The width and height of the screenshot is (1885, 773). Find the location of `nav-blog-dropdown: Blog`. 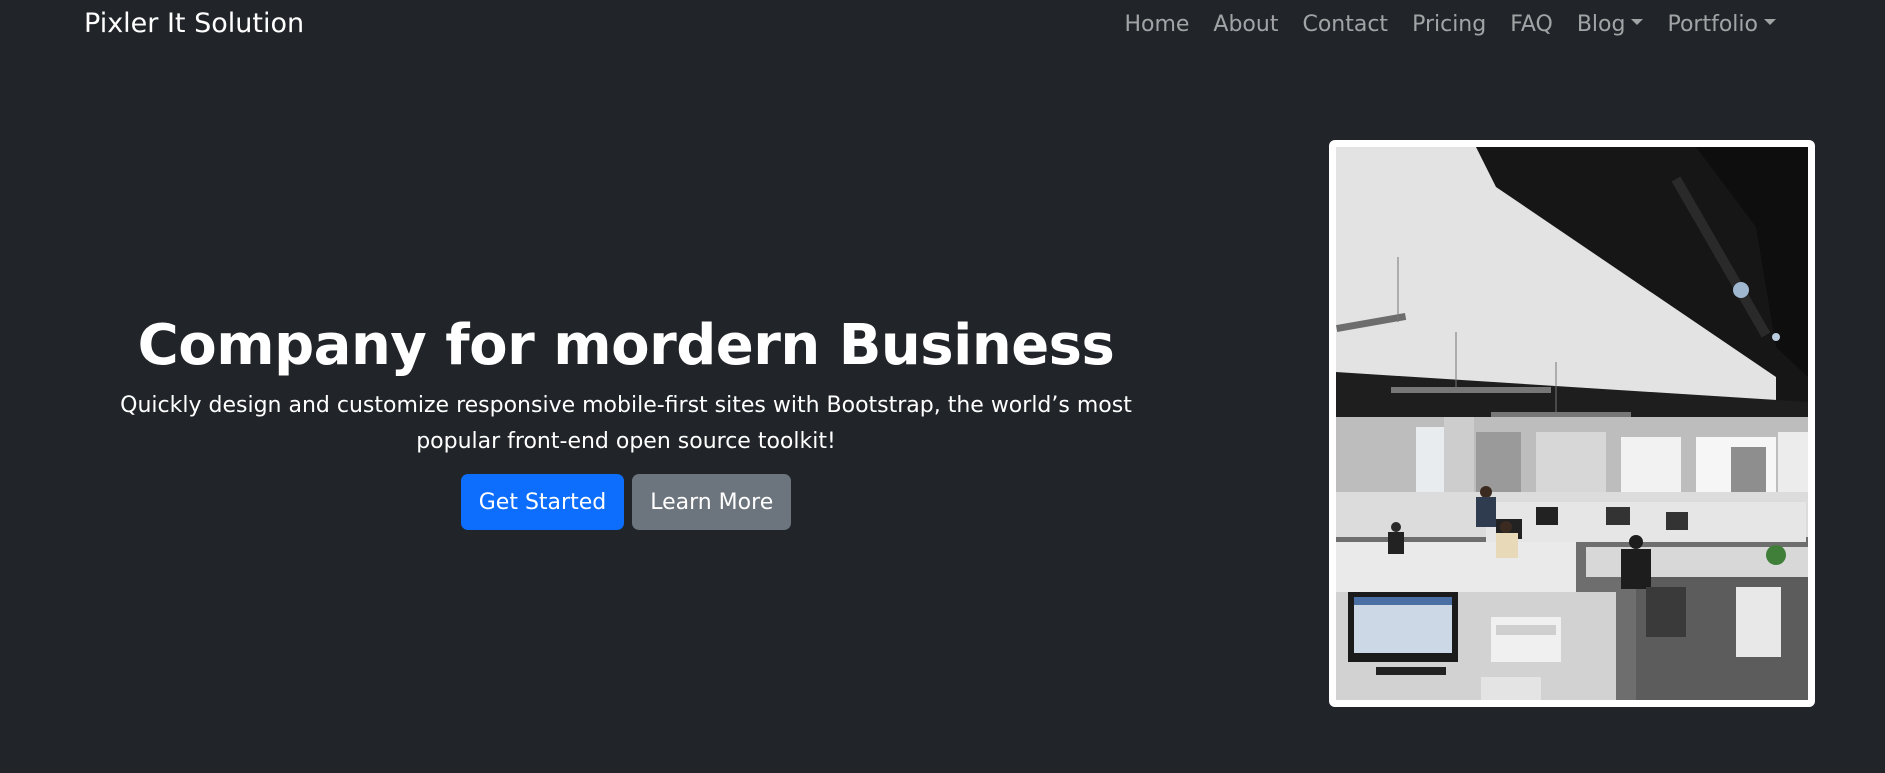

nav-blog-dropdown: Blog is located at coordinates (1610, 24).